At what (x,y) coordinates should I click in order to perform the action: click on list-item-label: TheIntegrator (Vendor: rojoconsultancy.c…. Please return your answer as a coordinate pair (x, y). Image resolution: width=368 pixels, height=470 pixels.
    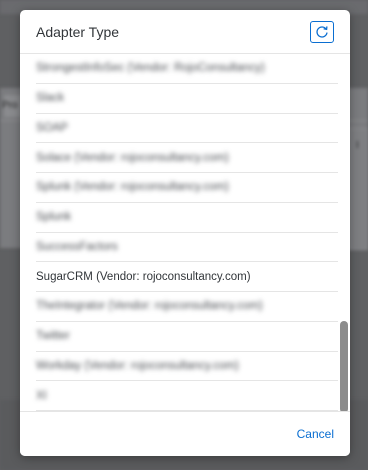
    Looking at the image, I should click on (149, 306).